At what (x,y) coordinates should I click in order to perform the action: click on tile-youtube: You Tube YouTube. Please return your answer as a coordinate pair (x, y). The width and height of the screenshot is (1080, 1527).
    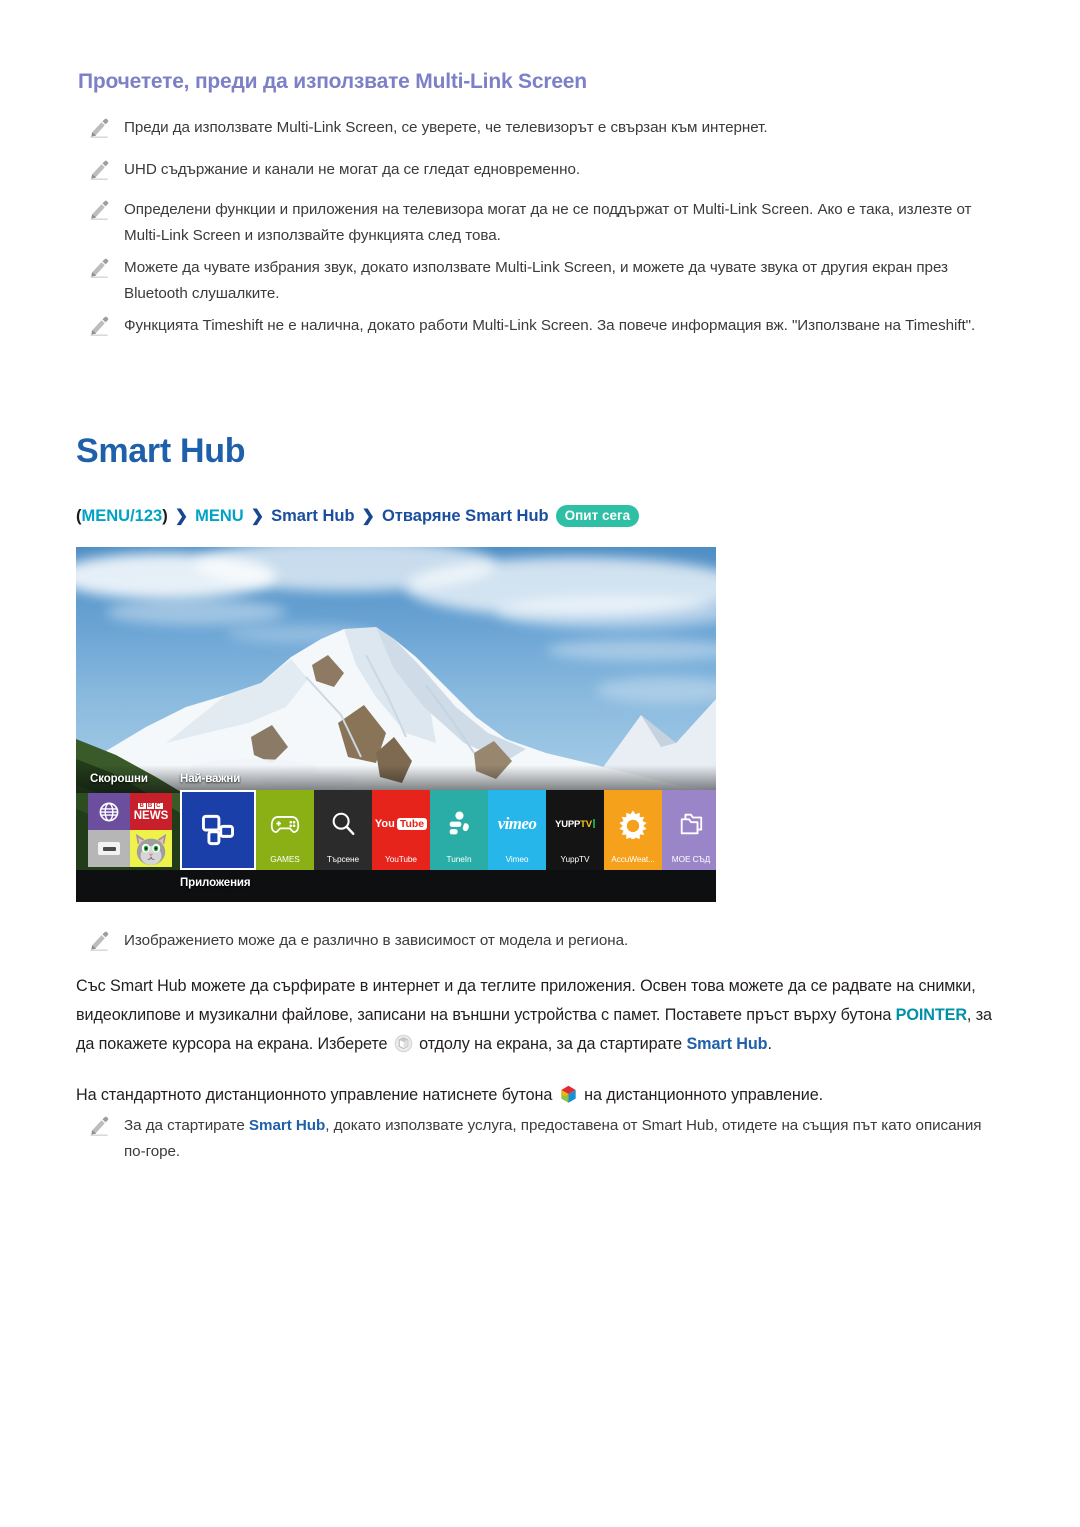
    Looking at the image, I should click on (401, 830).